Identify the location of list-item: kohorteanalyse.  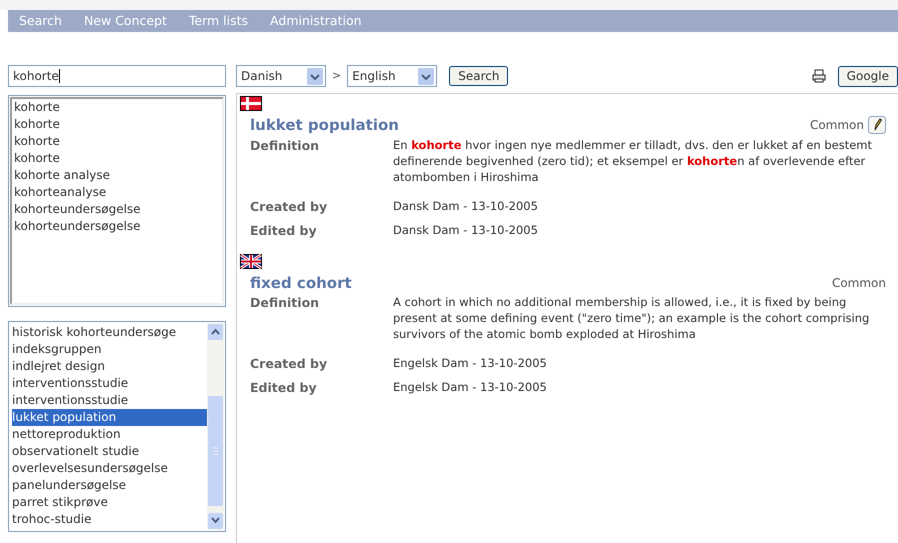
(118, 192).